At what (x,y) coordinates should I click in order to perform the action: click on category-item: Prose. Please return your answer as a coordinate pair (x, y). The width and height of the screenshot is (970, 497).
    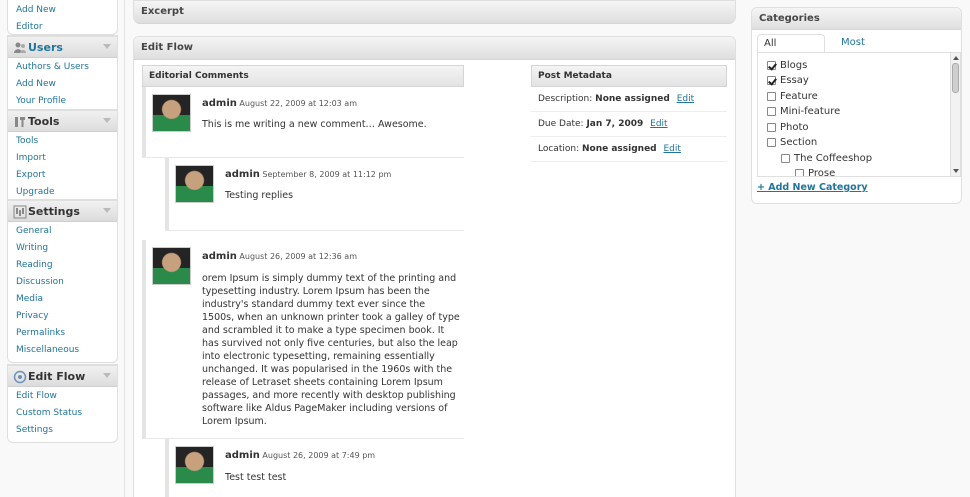
    Looking at the image, I should click on (815, 172).